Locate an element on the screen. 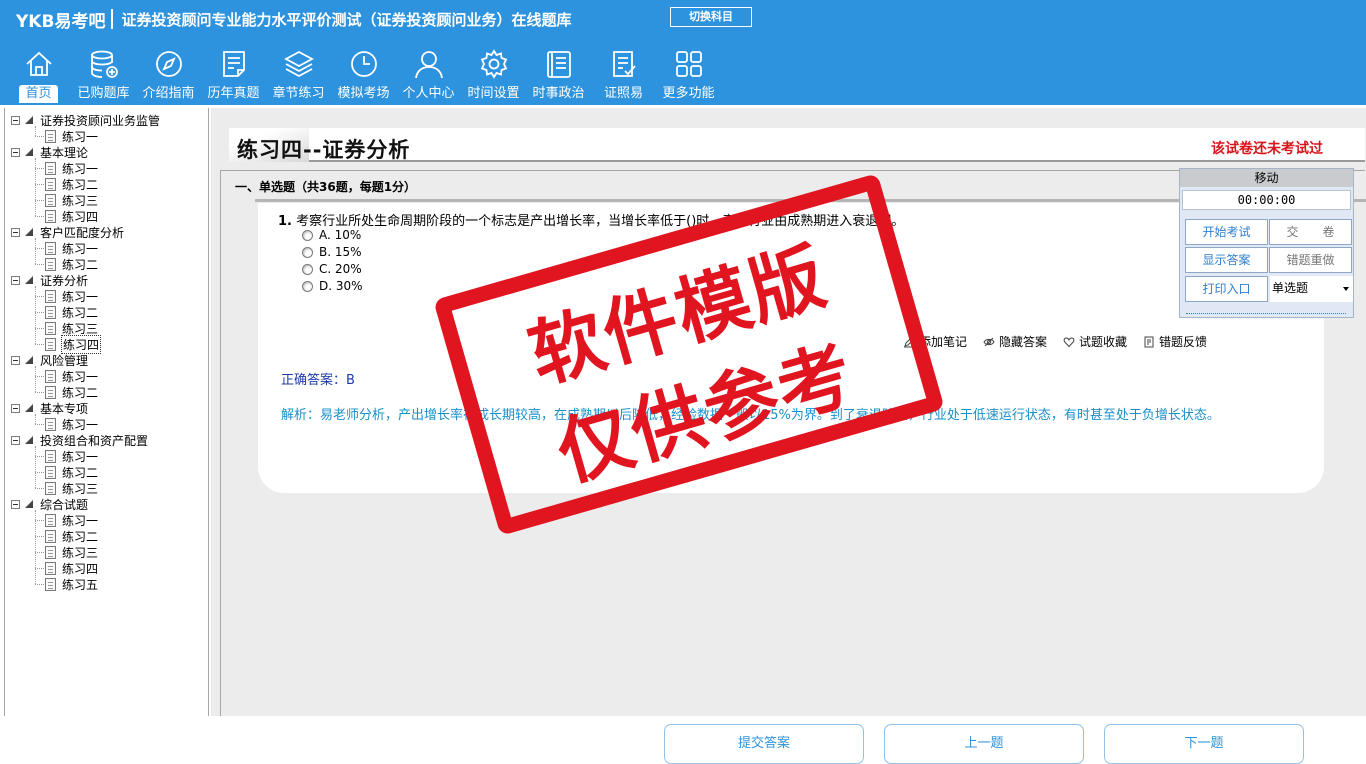 The image size is (1366, 764). option-a: A. 10% is located at coordinates (331, 235).